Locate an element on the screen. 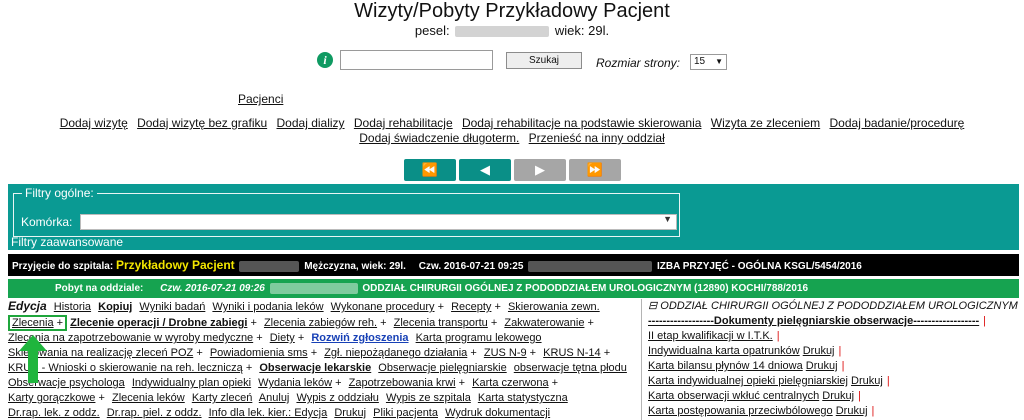 The width and height of the screenshot is (1024, 420). patient-files-link: Pliki pacjenta is located at coordinates (405, 413).